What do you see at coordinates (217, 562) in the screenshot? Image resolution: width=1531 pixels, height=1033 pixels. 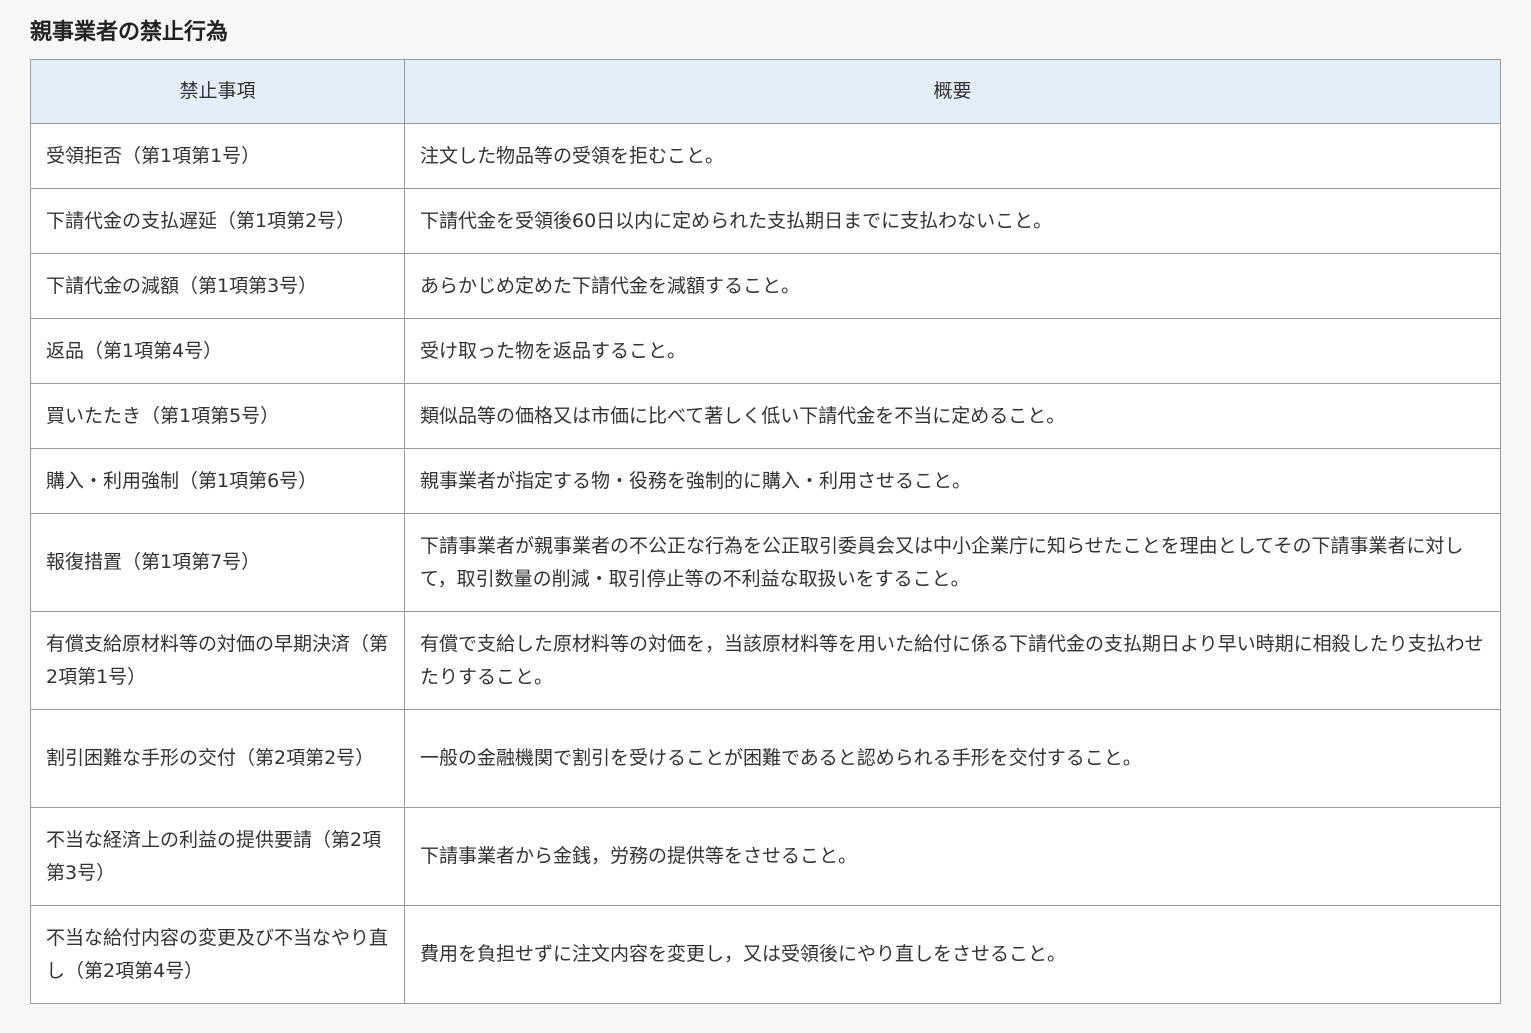 I see `prohibited-item-cell: 報復措置（第1項第7号）` at bounding box center [217, 562].